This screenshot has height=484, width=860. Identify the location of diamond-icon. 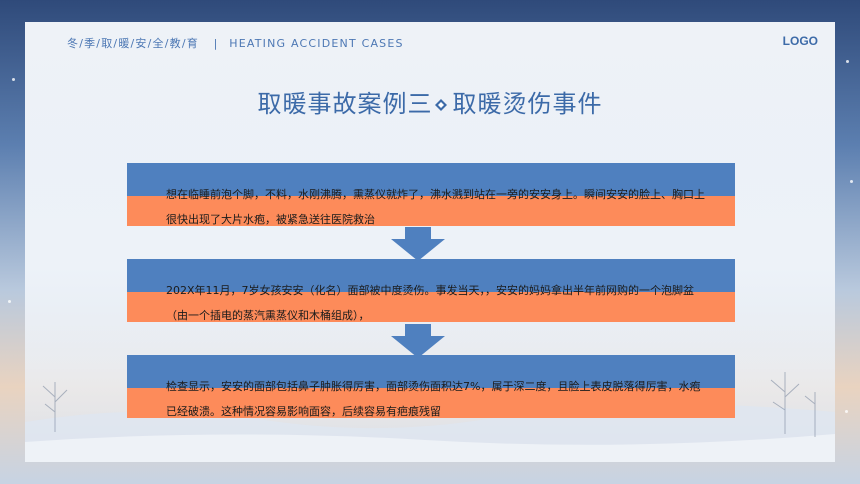
(440, 105).